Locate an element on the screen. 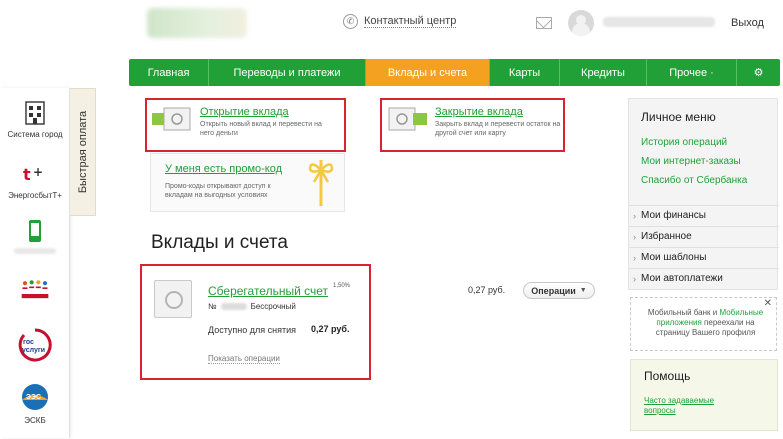 Image resolution: width=783 pixels, height=439 pixels. nav-item: Кредиты is located at coordinates (603, 72).